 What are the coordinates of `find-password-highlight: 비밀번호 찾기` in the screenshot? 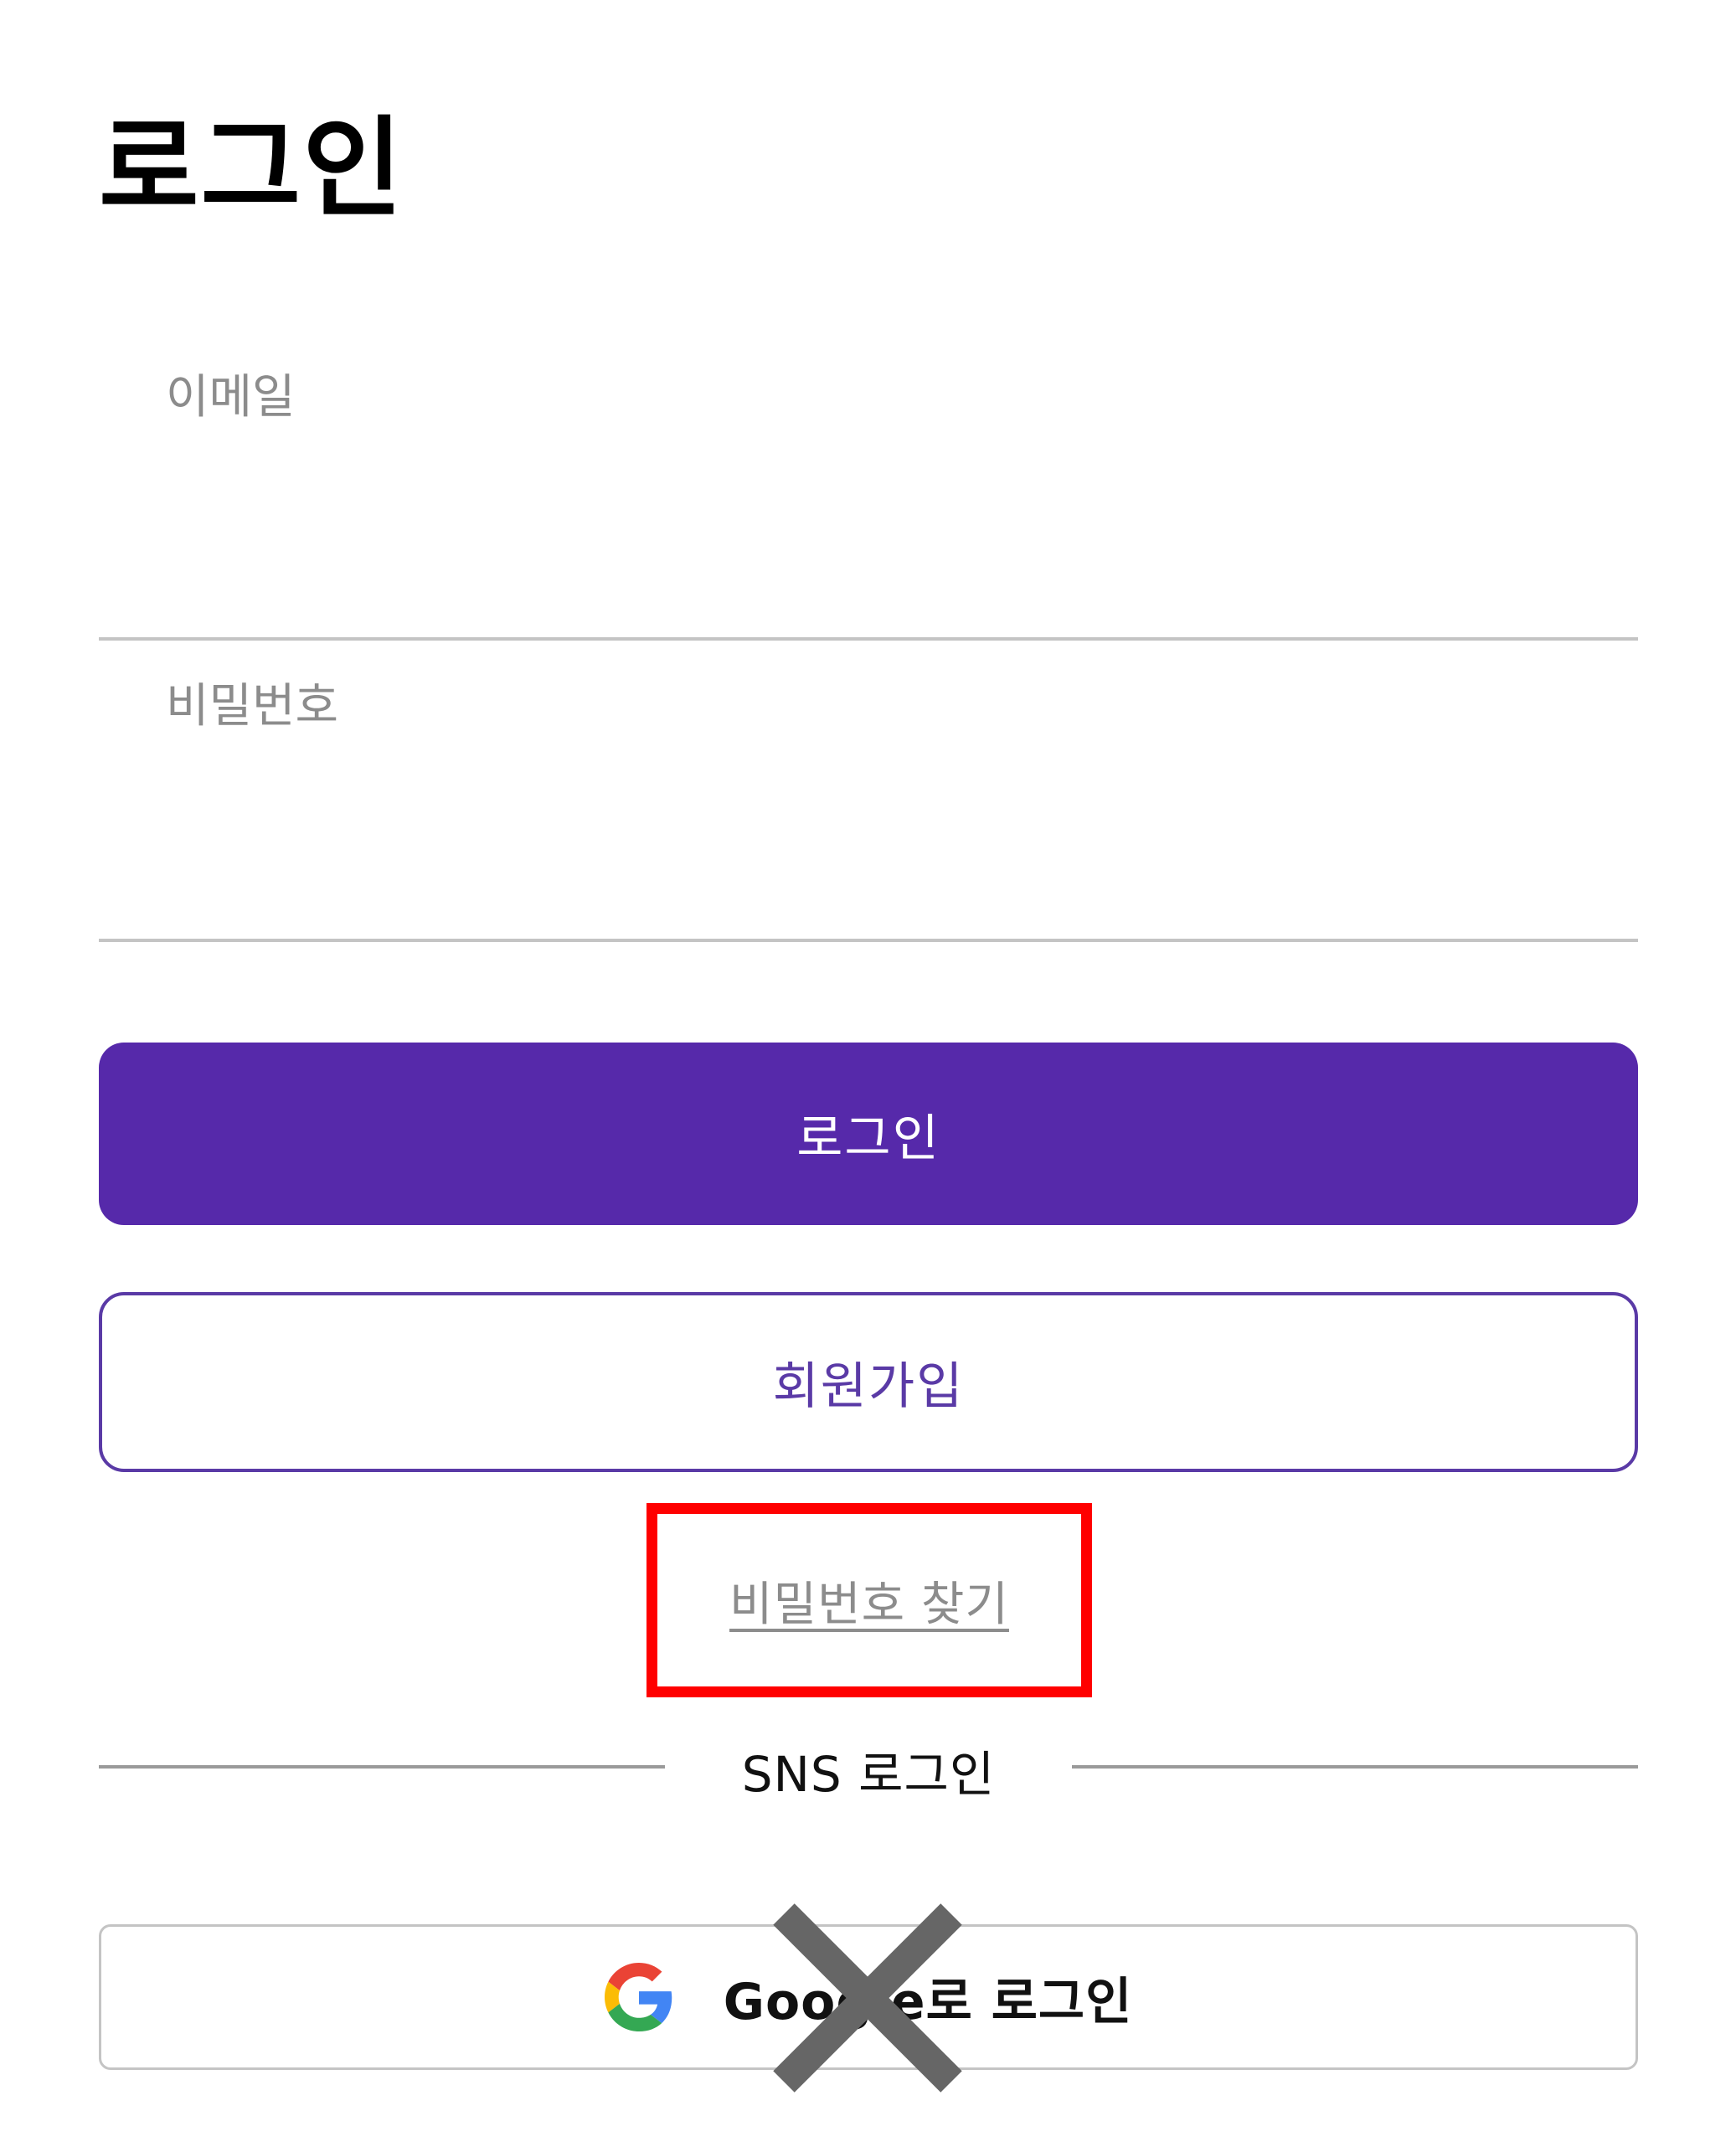 It's located at (869, 1600).